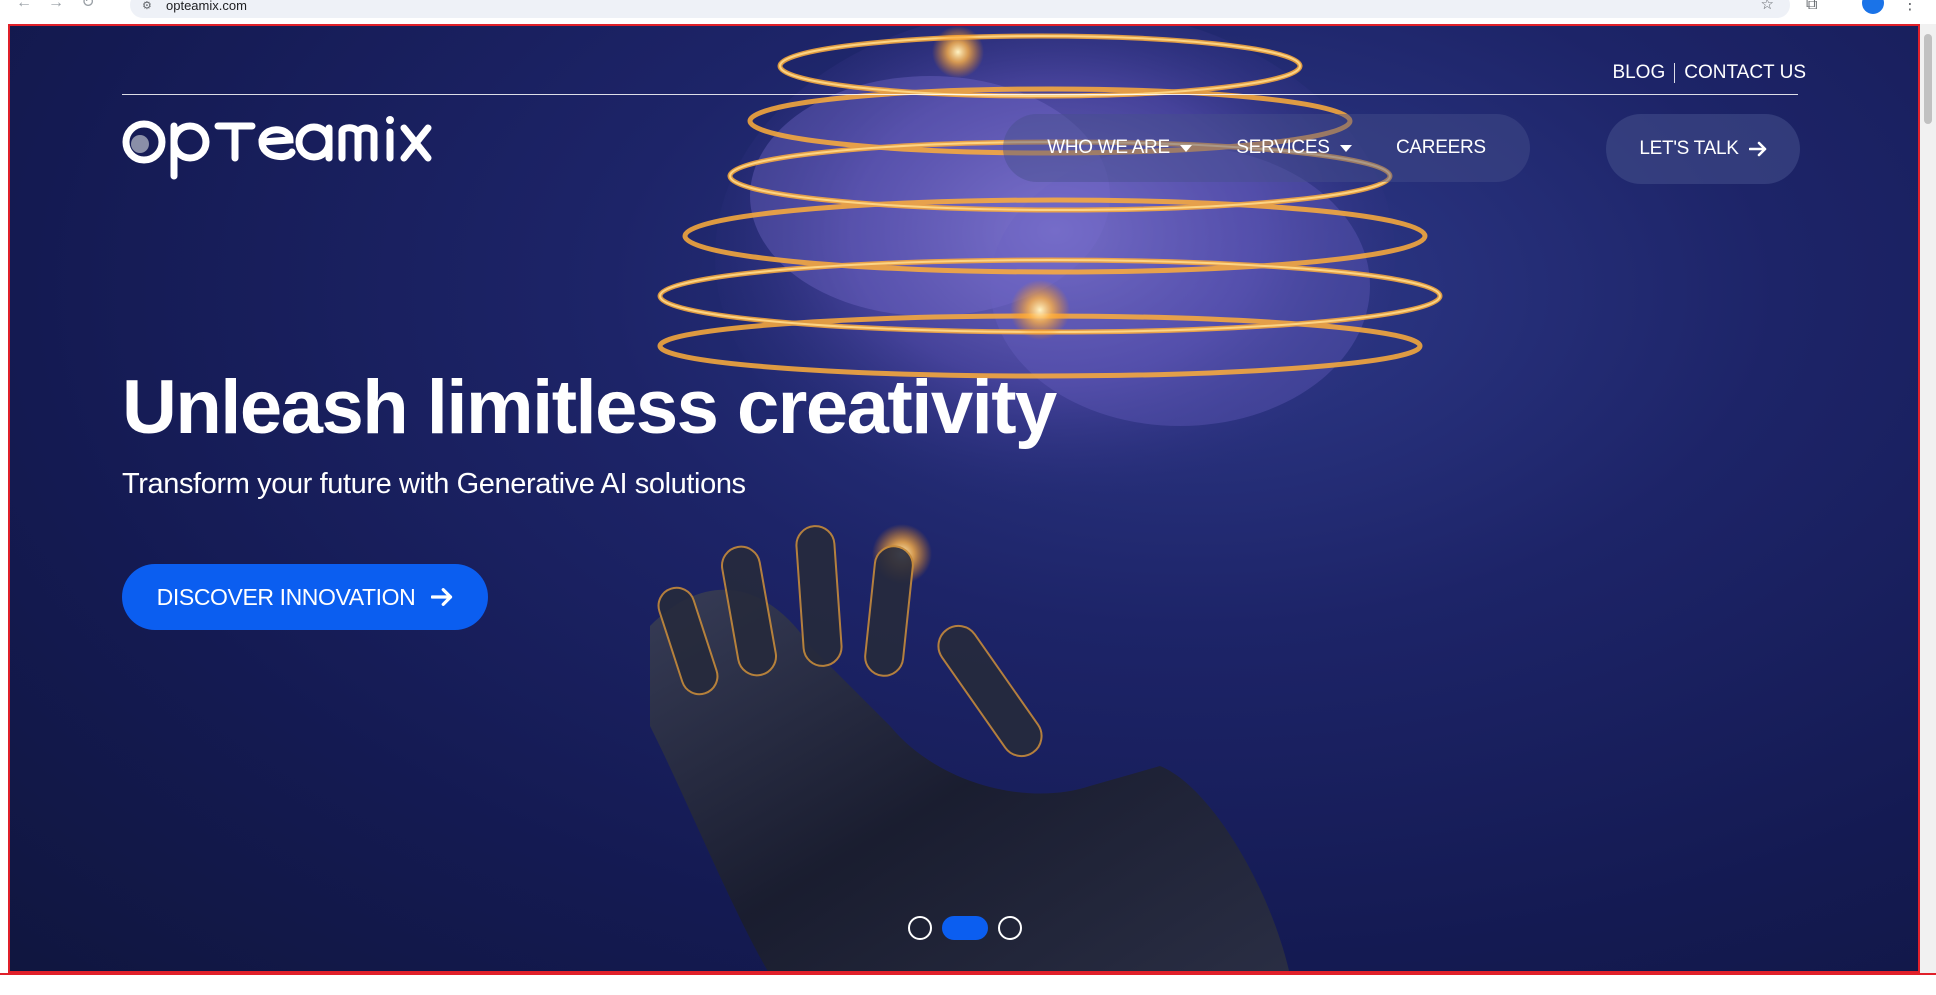 This screenshot has height=995, width=1936. I want to click on extensions-icon: ⧉, so click(1811, 7).